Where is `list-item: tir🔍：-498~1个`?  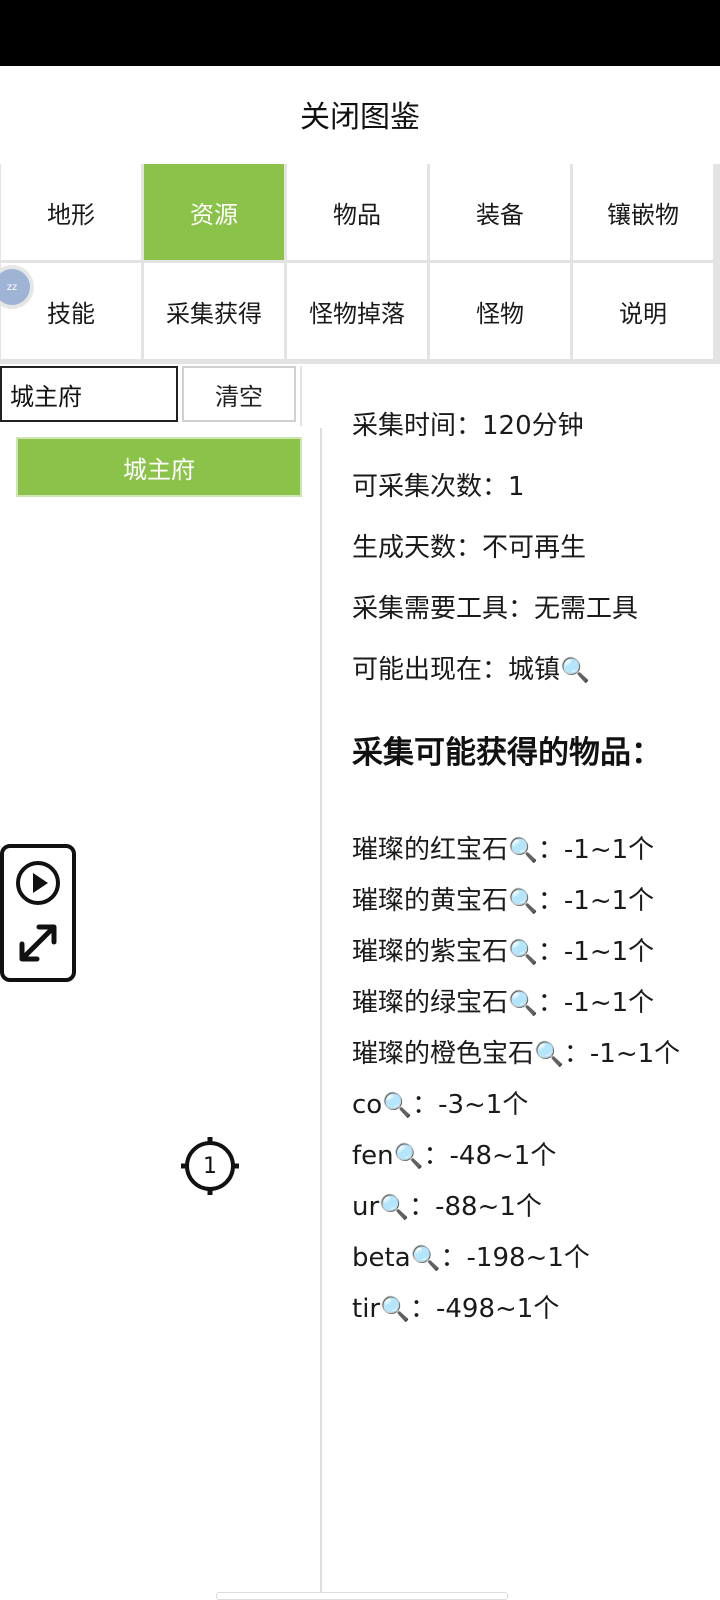
list-item: tir🔍：-498~1个 is located at coordinates (517, 1309).